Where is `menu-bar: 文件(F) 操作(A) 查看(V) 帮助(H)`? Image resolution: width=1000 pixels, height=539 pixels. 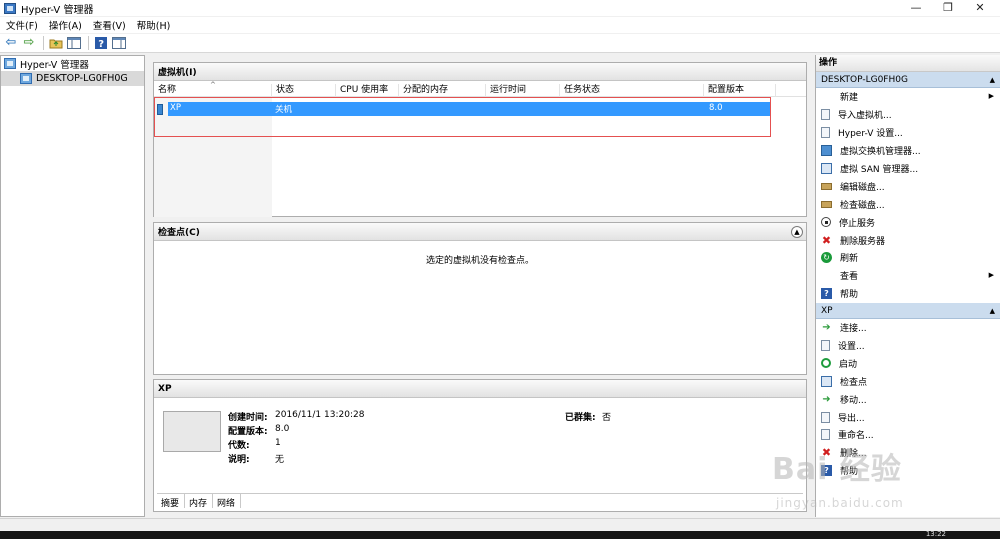 menu-bar: 文件(F) 操作(A) 查看(V) 帮助(H) is located at coordinates (500, 25).